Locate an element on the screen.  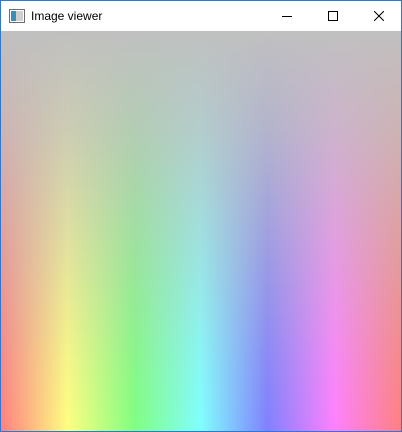
window-title: Image viewer is located at coordinates (67, 16).